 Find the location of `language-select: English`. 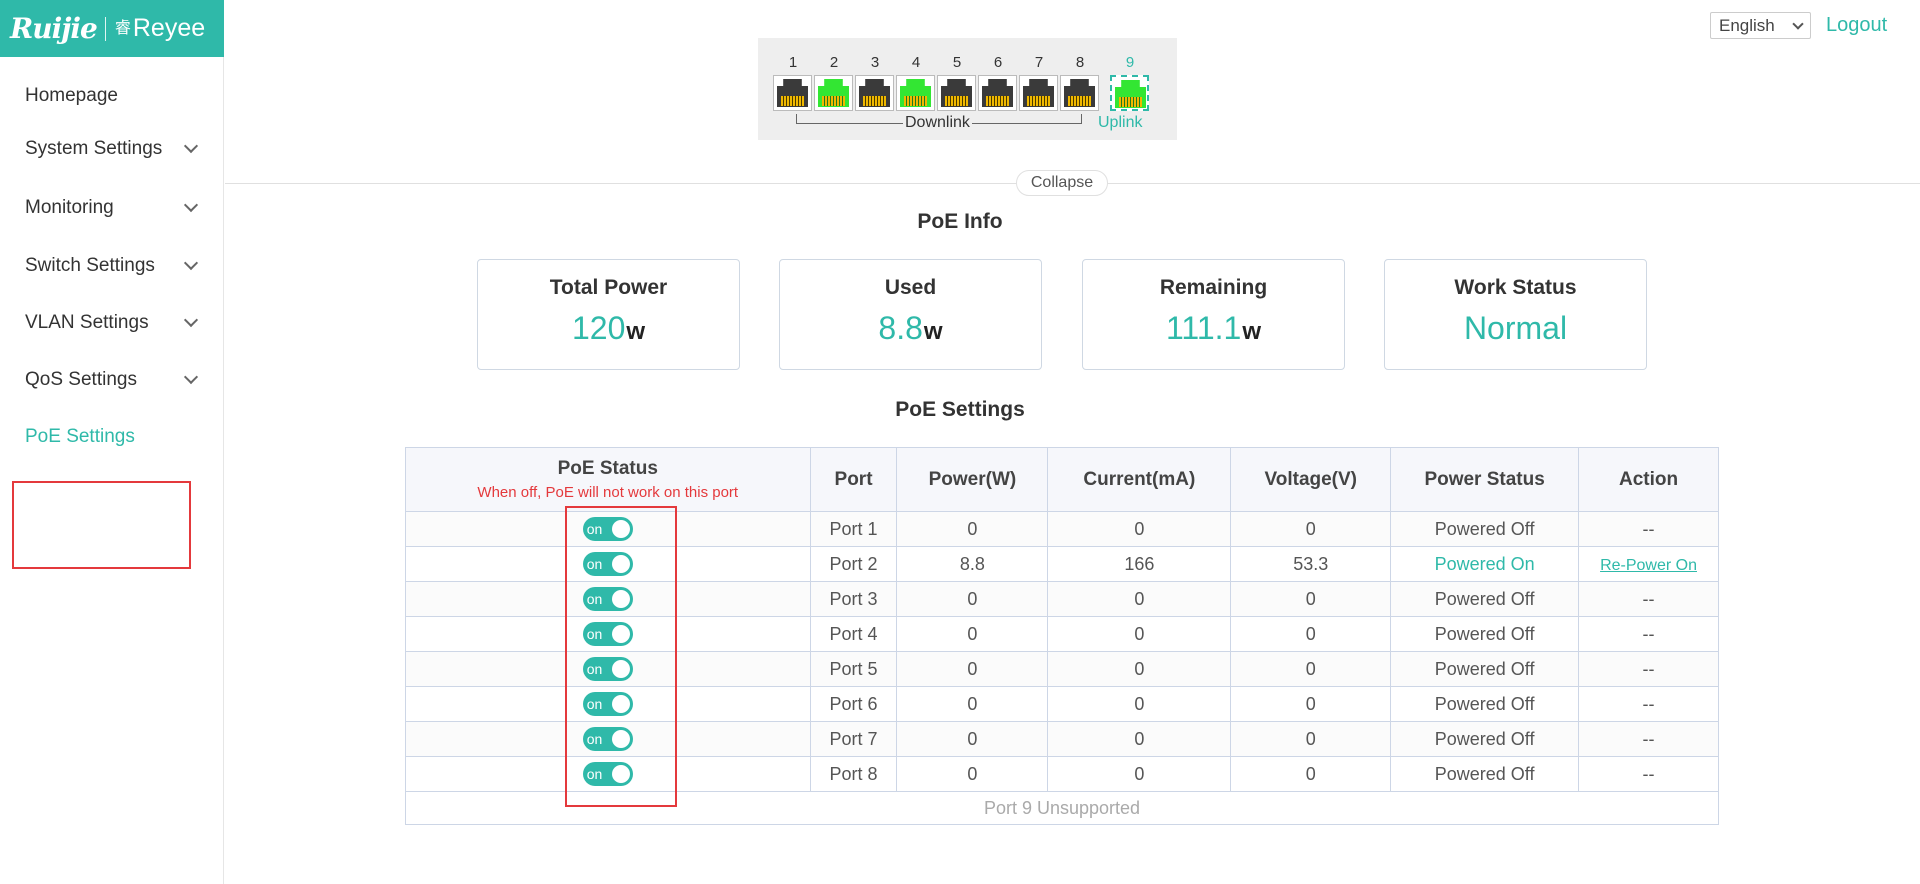

language-select: English is located at coordinates (1760, 25).